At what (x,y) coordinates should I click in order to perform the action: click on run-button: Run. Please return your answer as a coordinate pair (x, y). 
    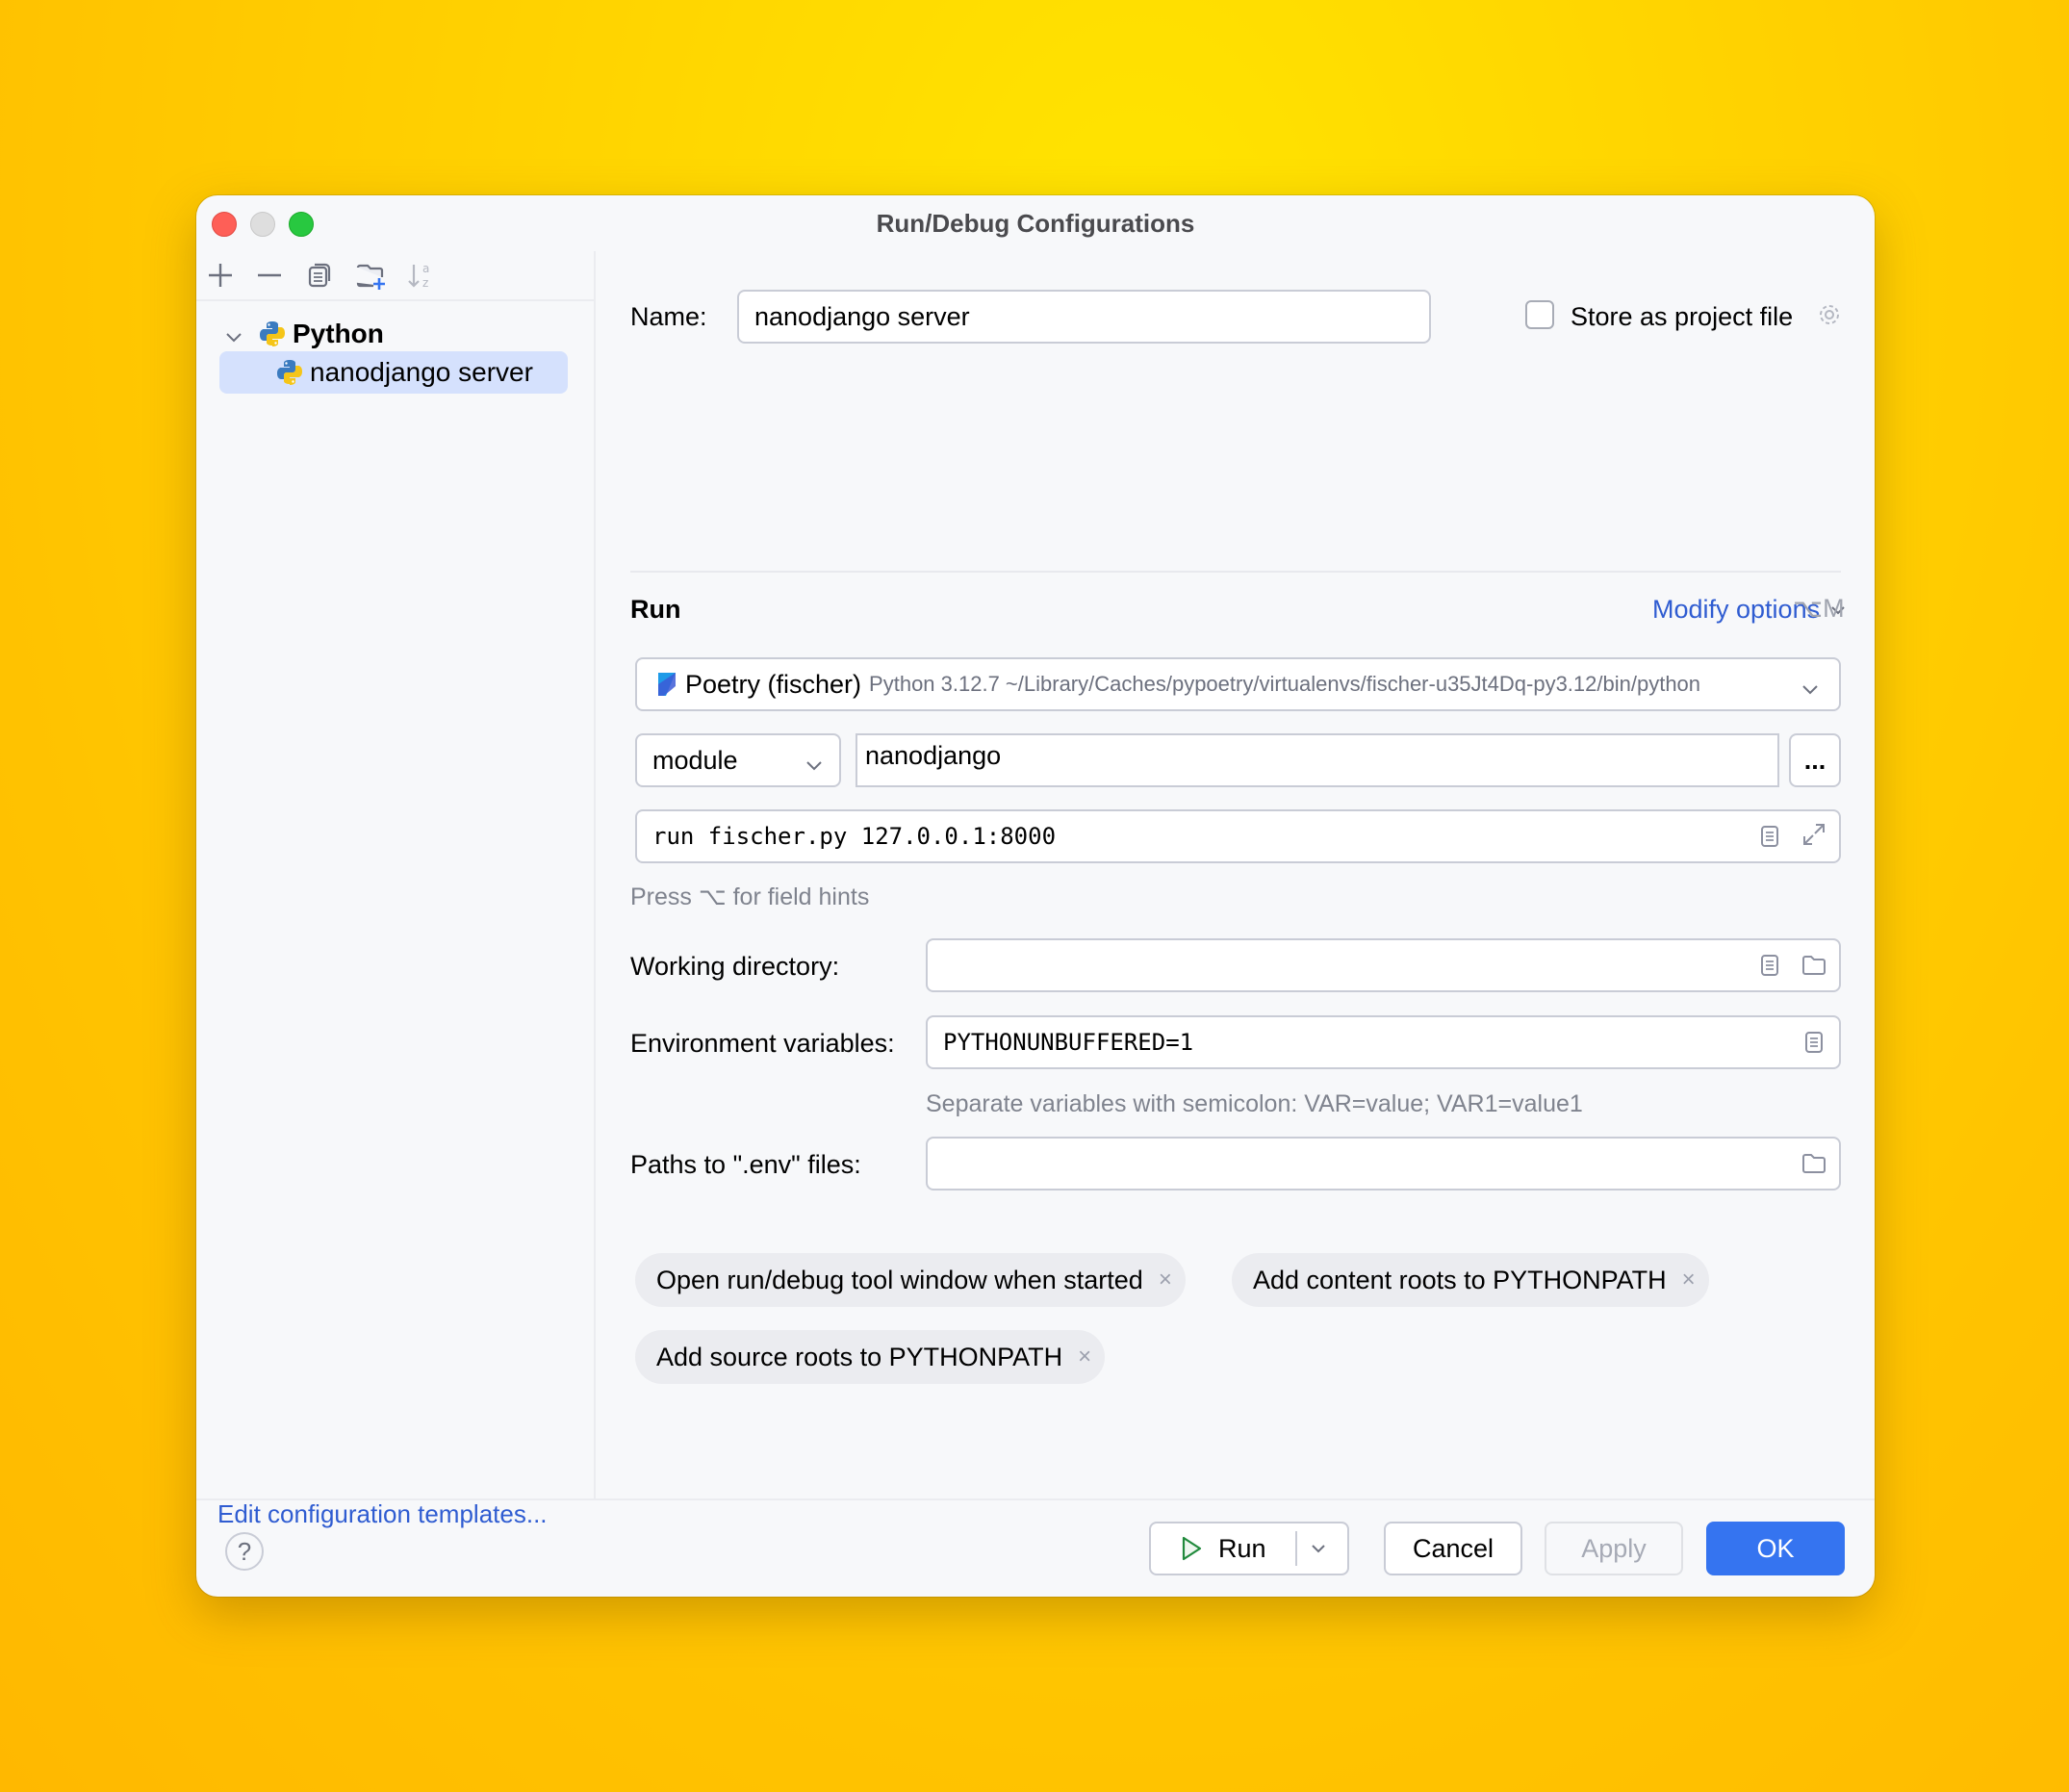
    Looking at the image, I should click on (1249, 1548).